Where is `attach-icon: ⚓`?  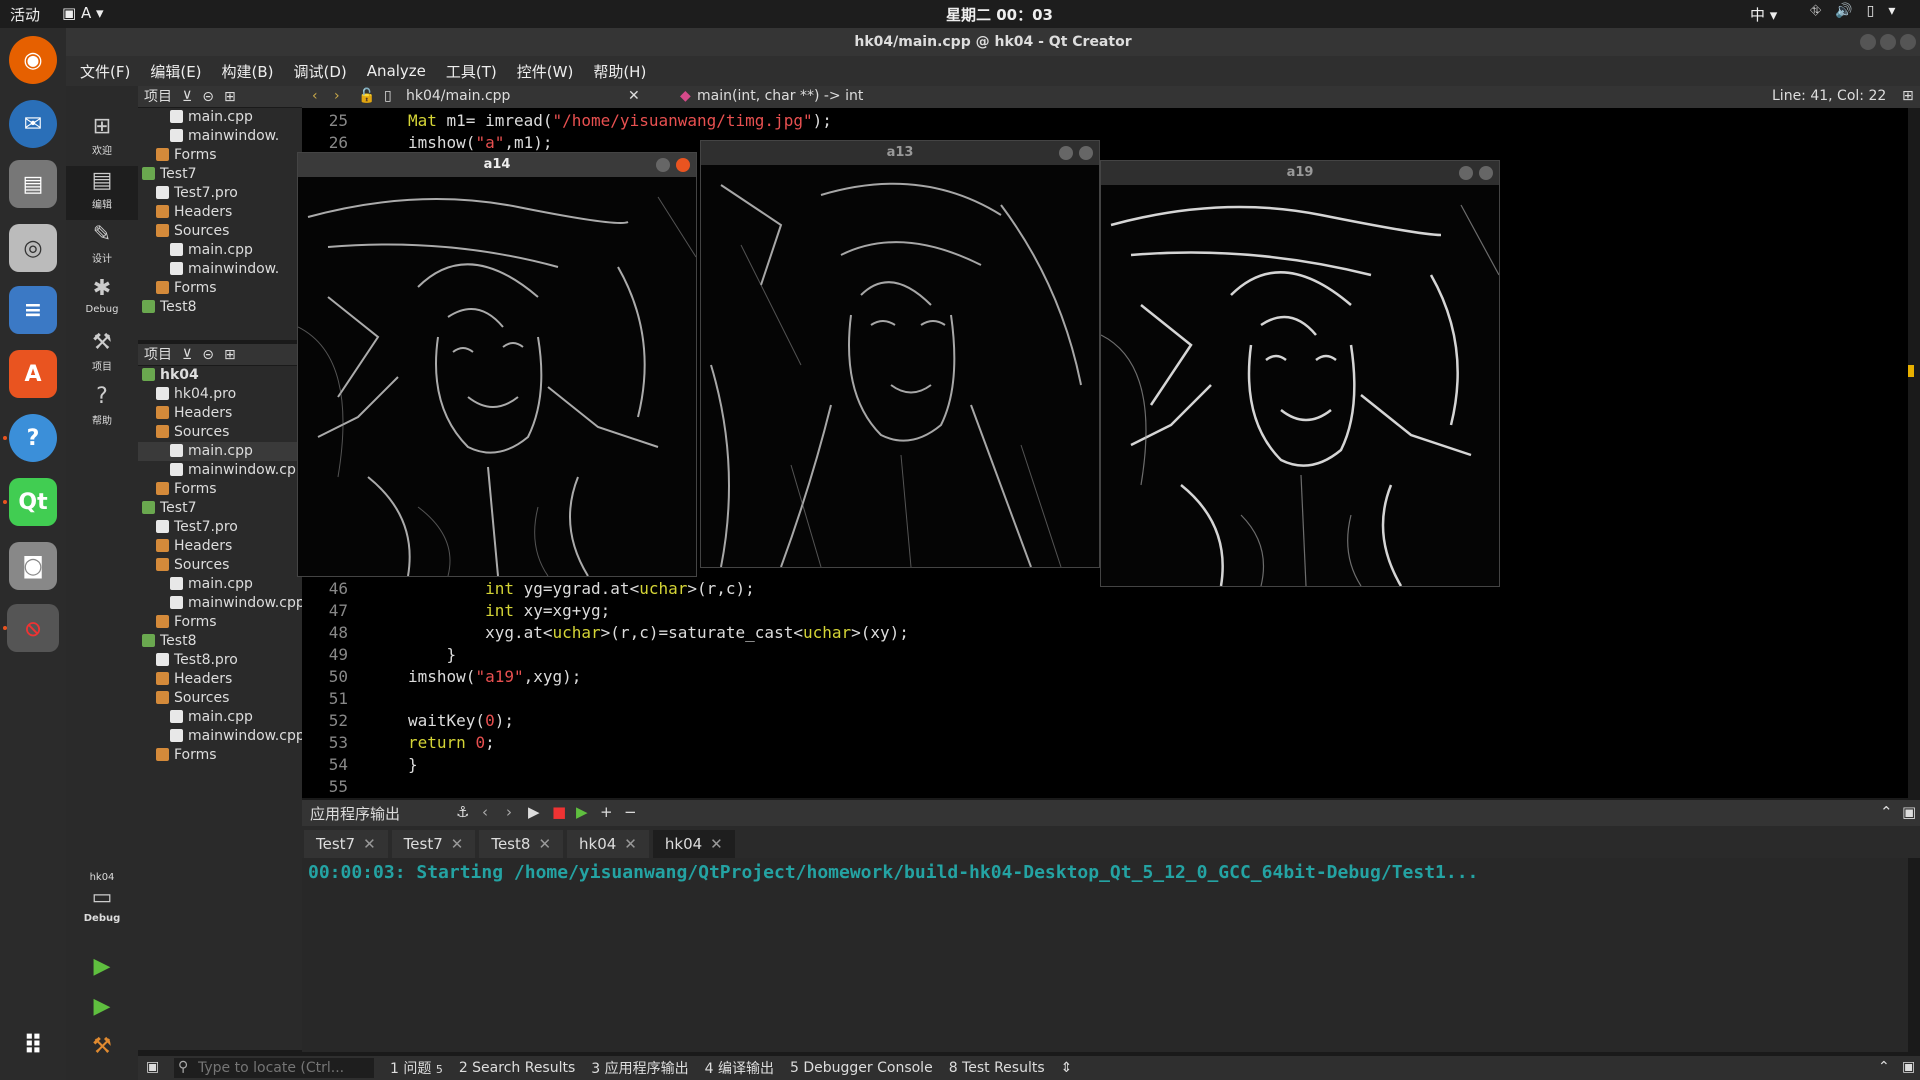 attach-icon: ⚓ is located at coordinates (462, 812).